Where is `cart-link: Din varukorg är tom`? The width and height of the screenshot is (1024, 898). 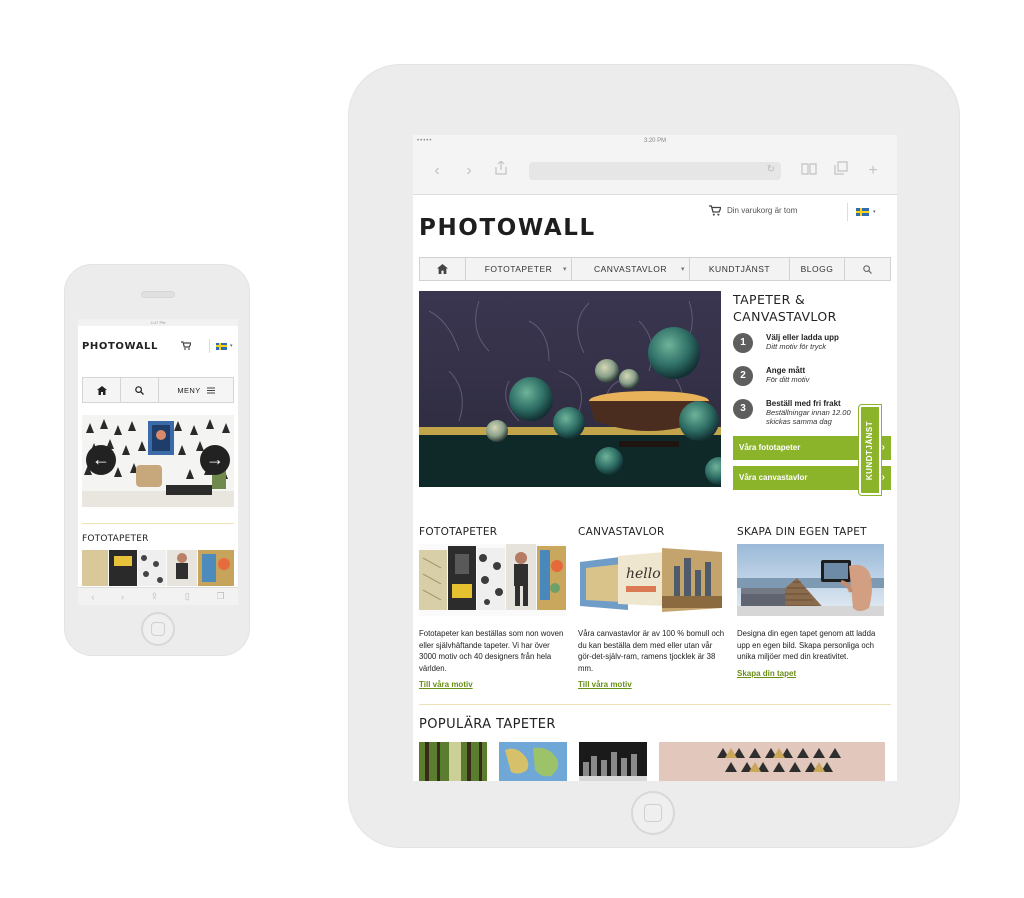
cart-link: Din varukorg är tom is located at coordinates (753, 210).